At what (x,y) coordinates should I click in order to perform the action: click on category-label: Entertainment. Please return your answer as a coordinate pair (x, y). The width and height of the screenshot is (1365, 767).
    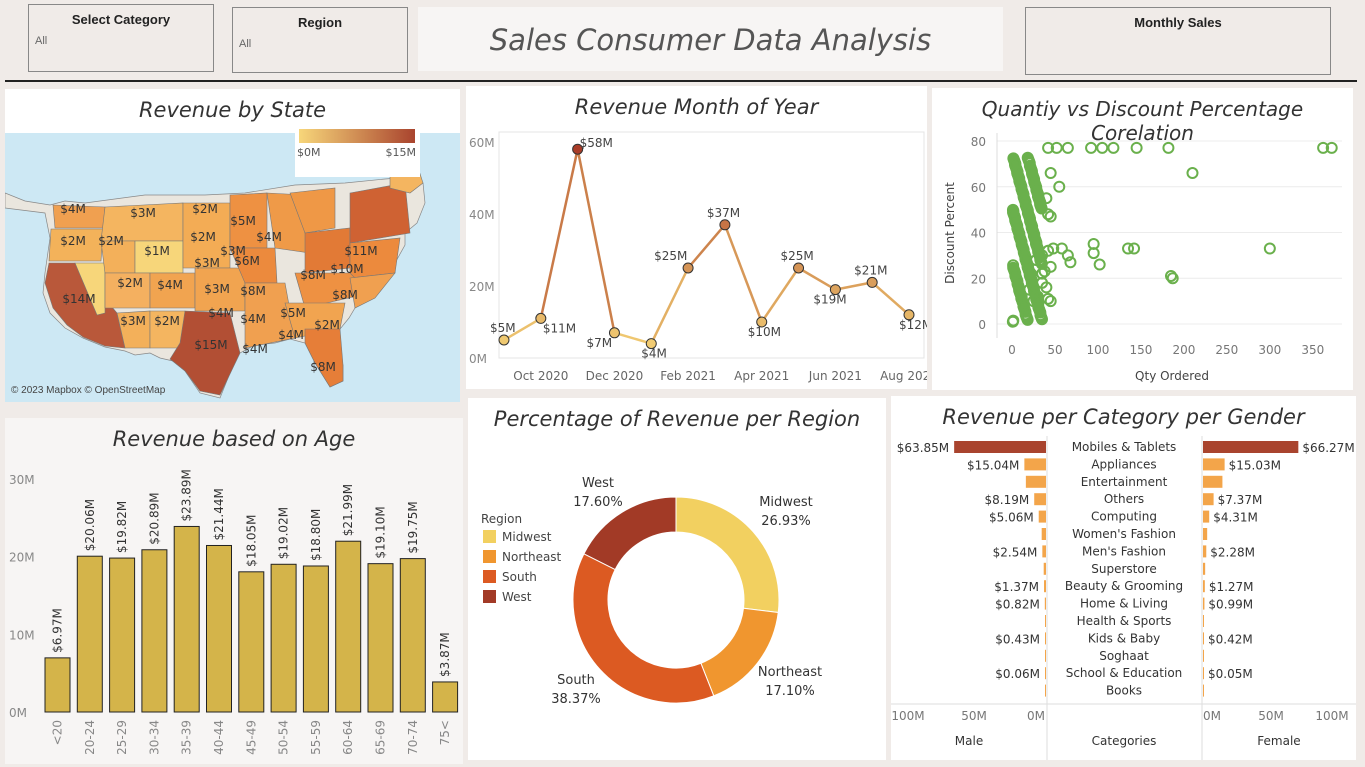
    Looking at the image, I should click on (1124, 482).